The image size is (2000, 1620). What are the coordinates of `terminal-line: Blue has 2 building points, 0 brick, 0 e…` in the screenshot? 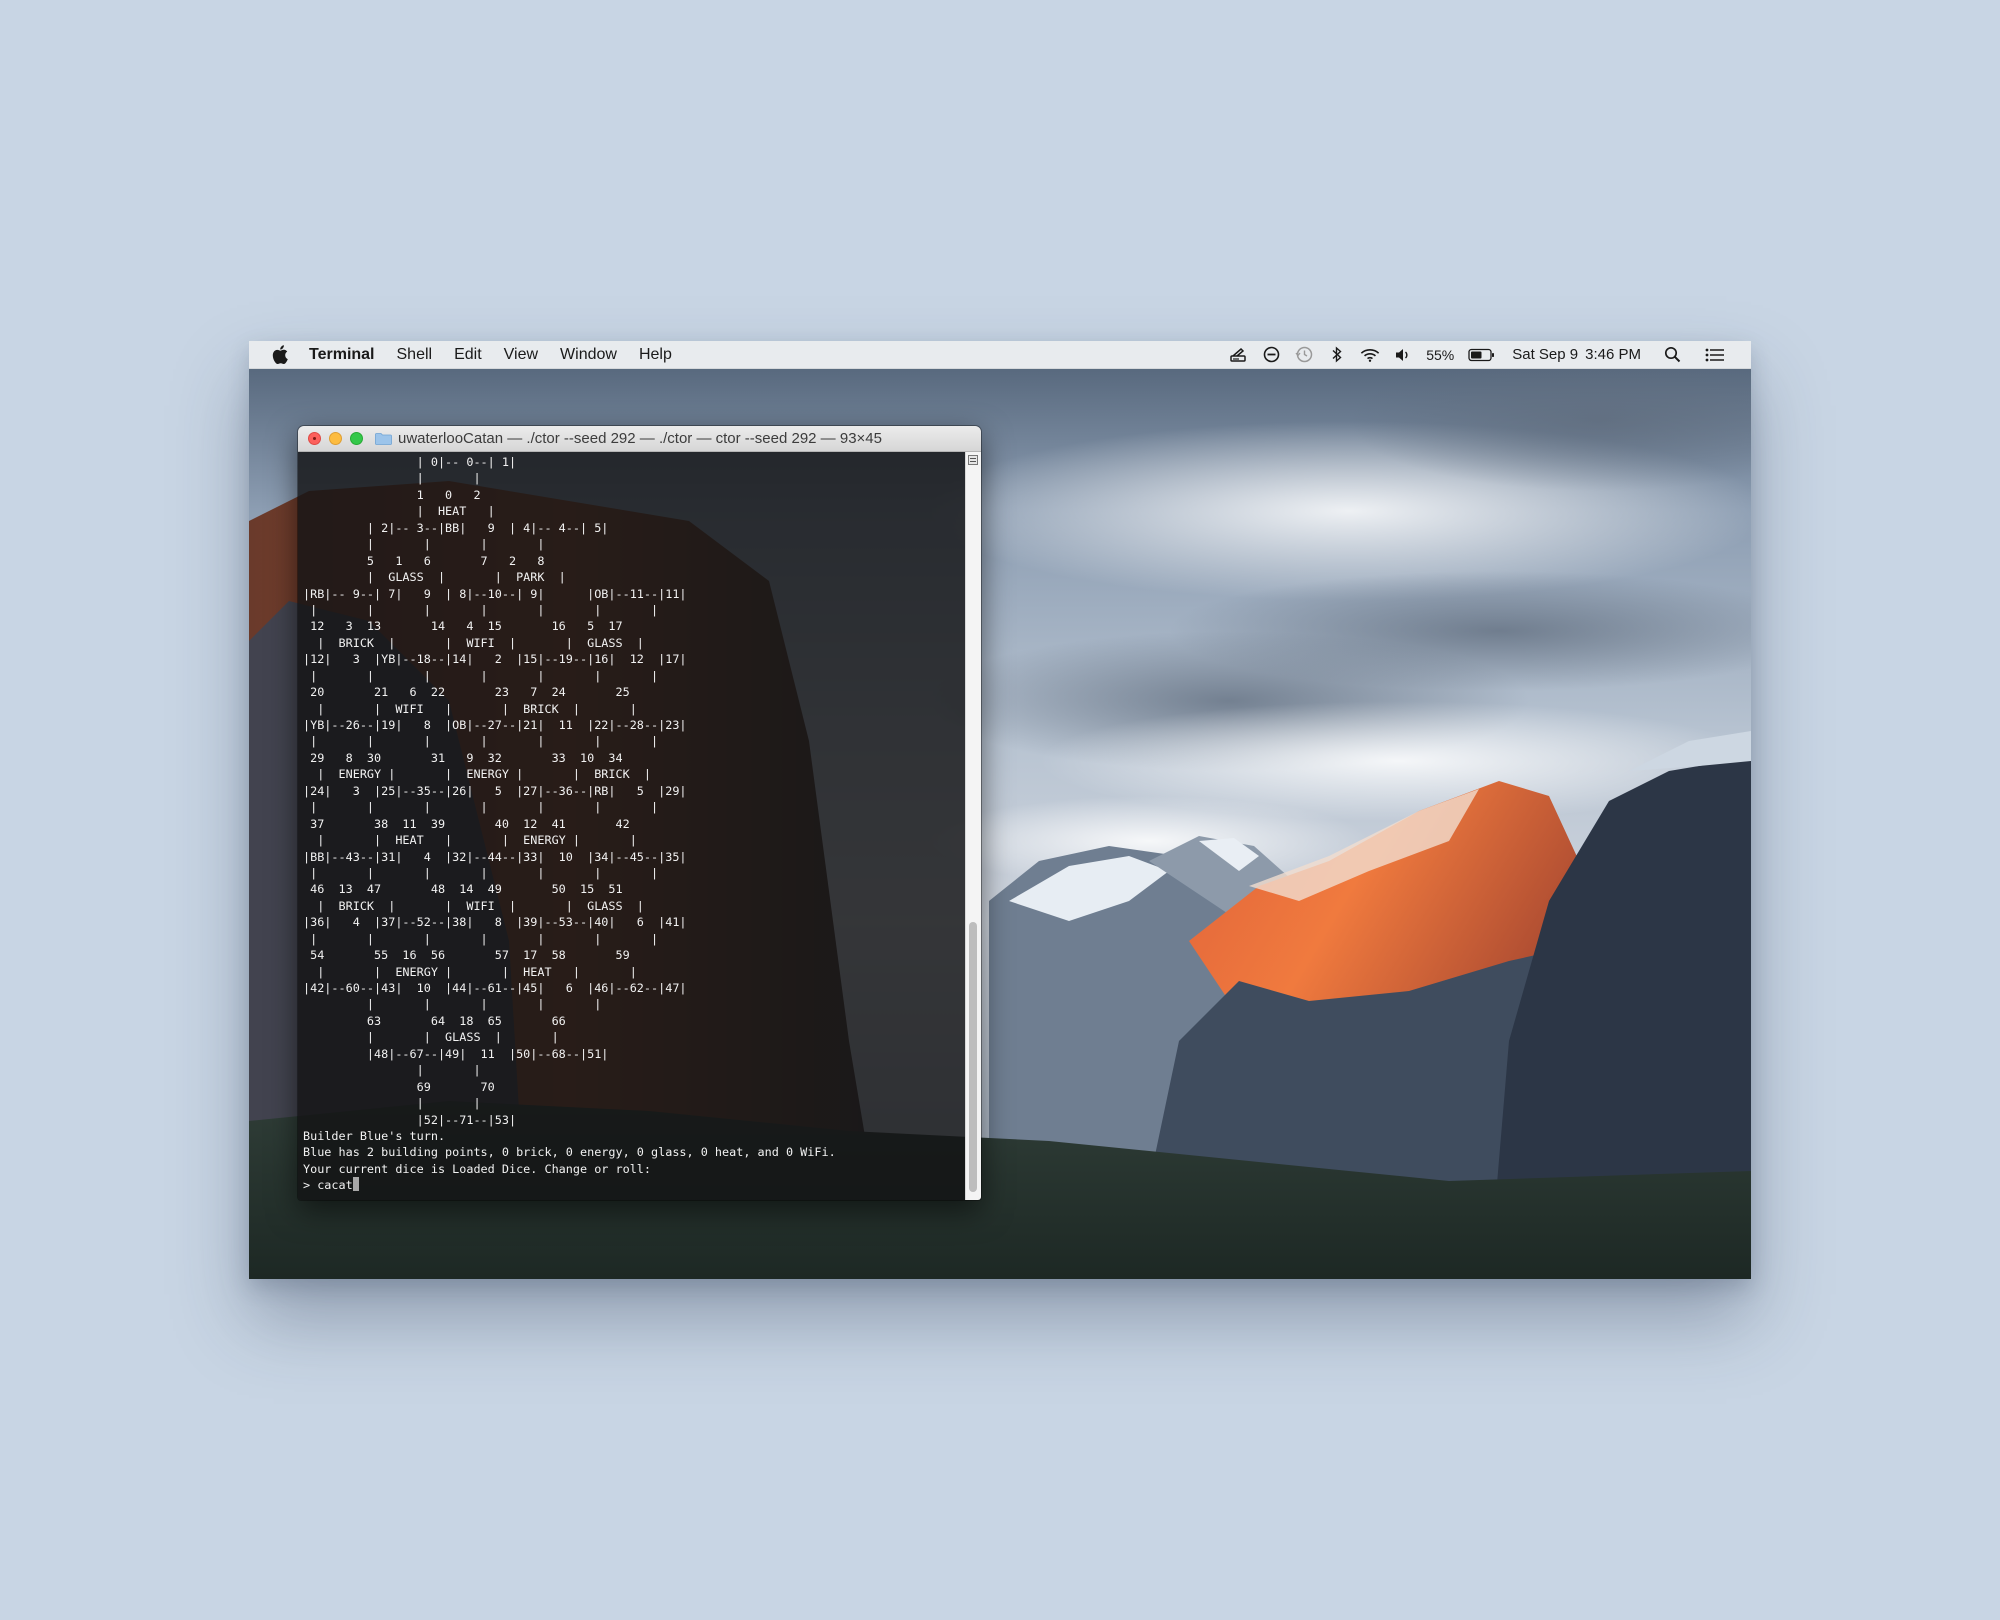 It's located at (569, 1152).